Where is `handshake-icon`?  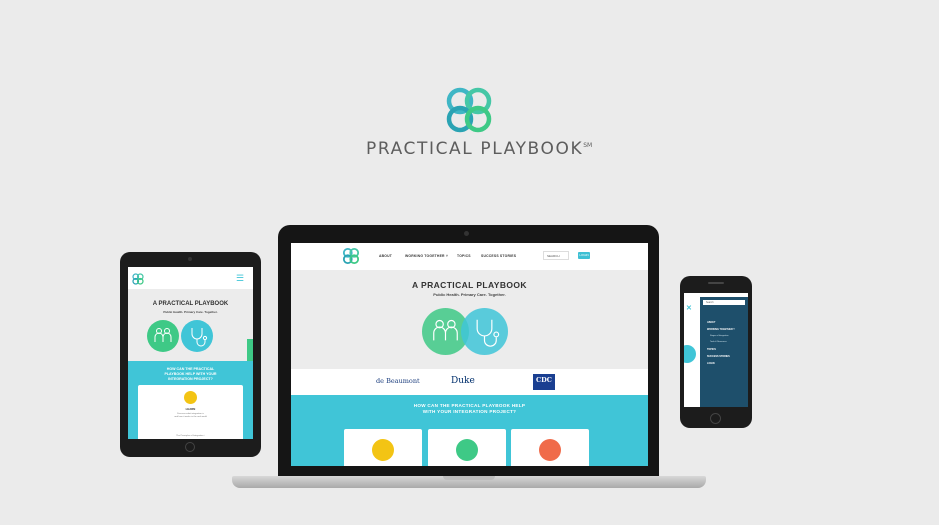 handshake-icon is located at coordinates (383, 450).